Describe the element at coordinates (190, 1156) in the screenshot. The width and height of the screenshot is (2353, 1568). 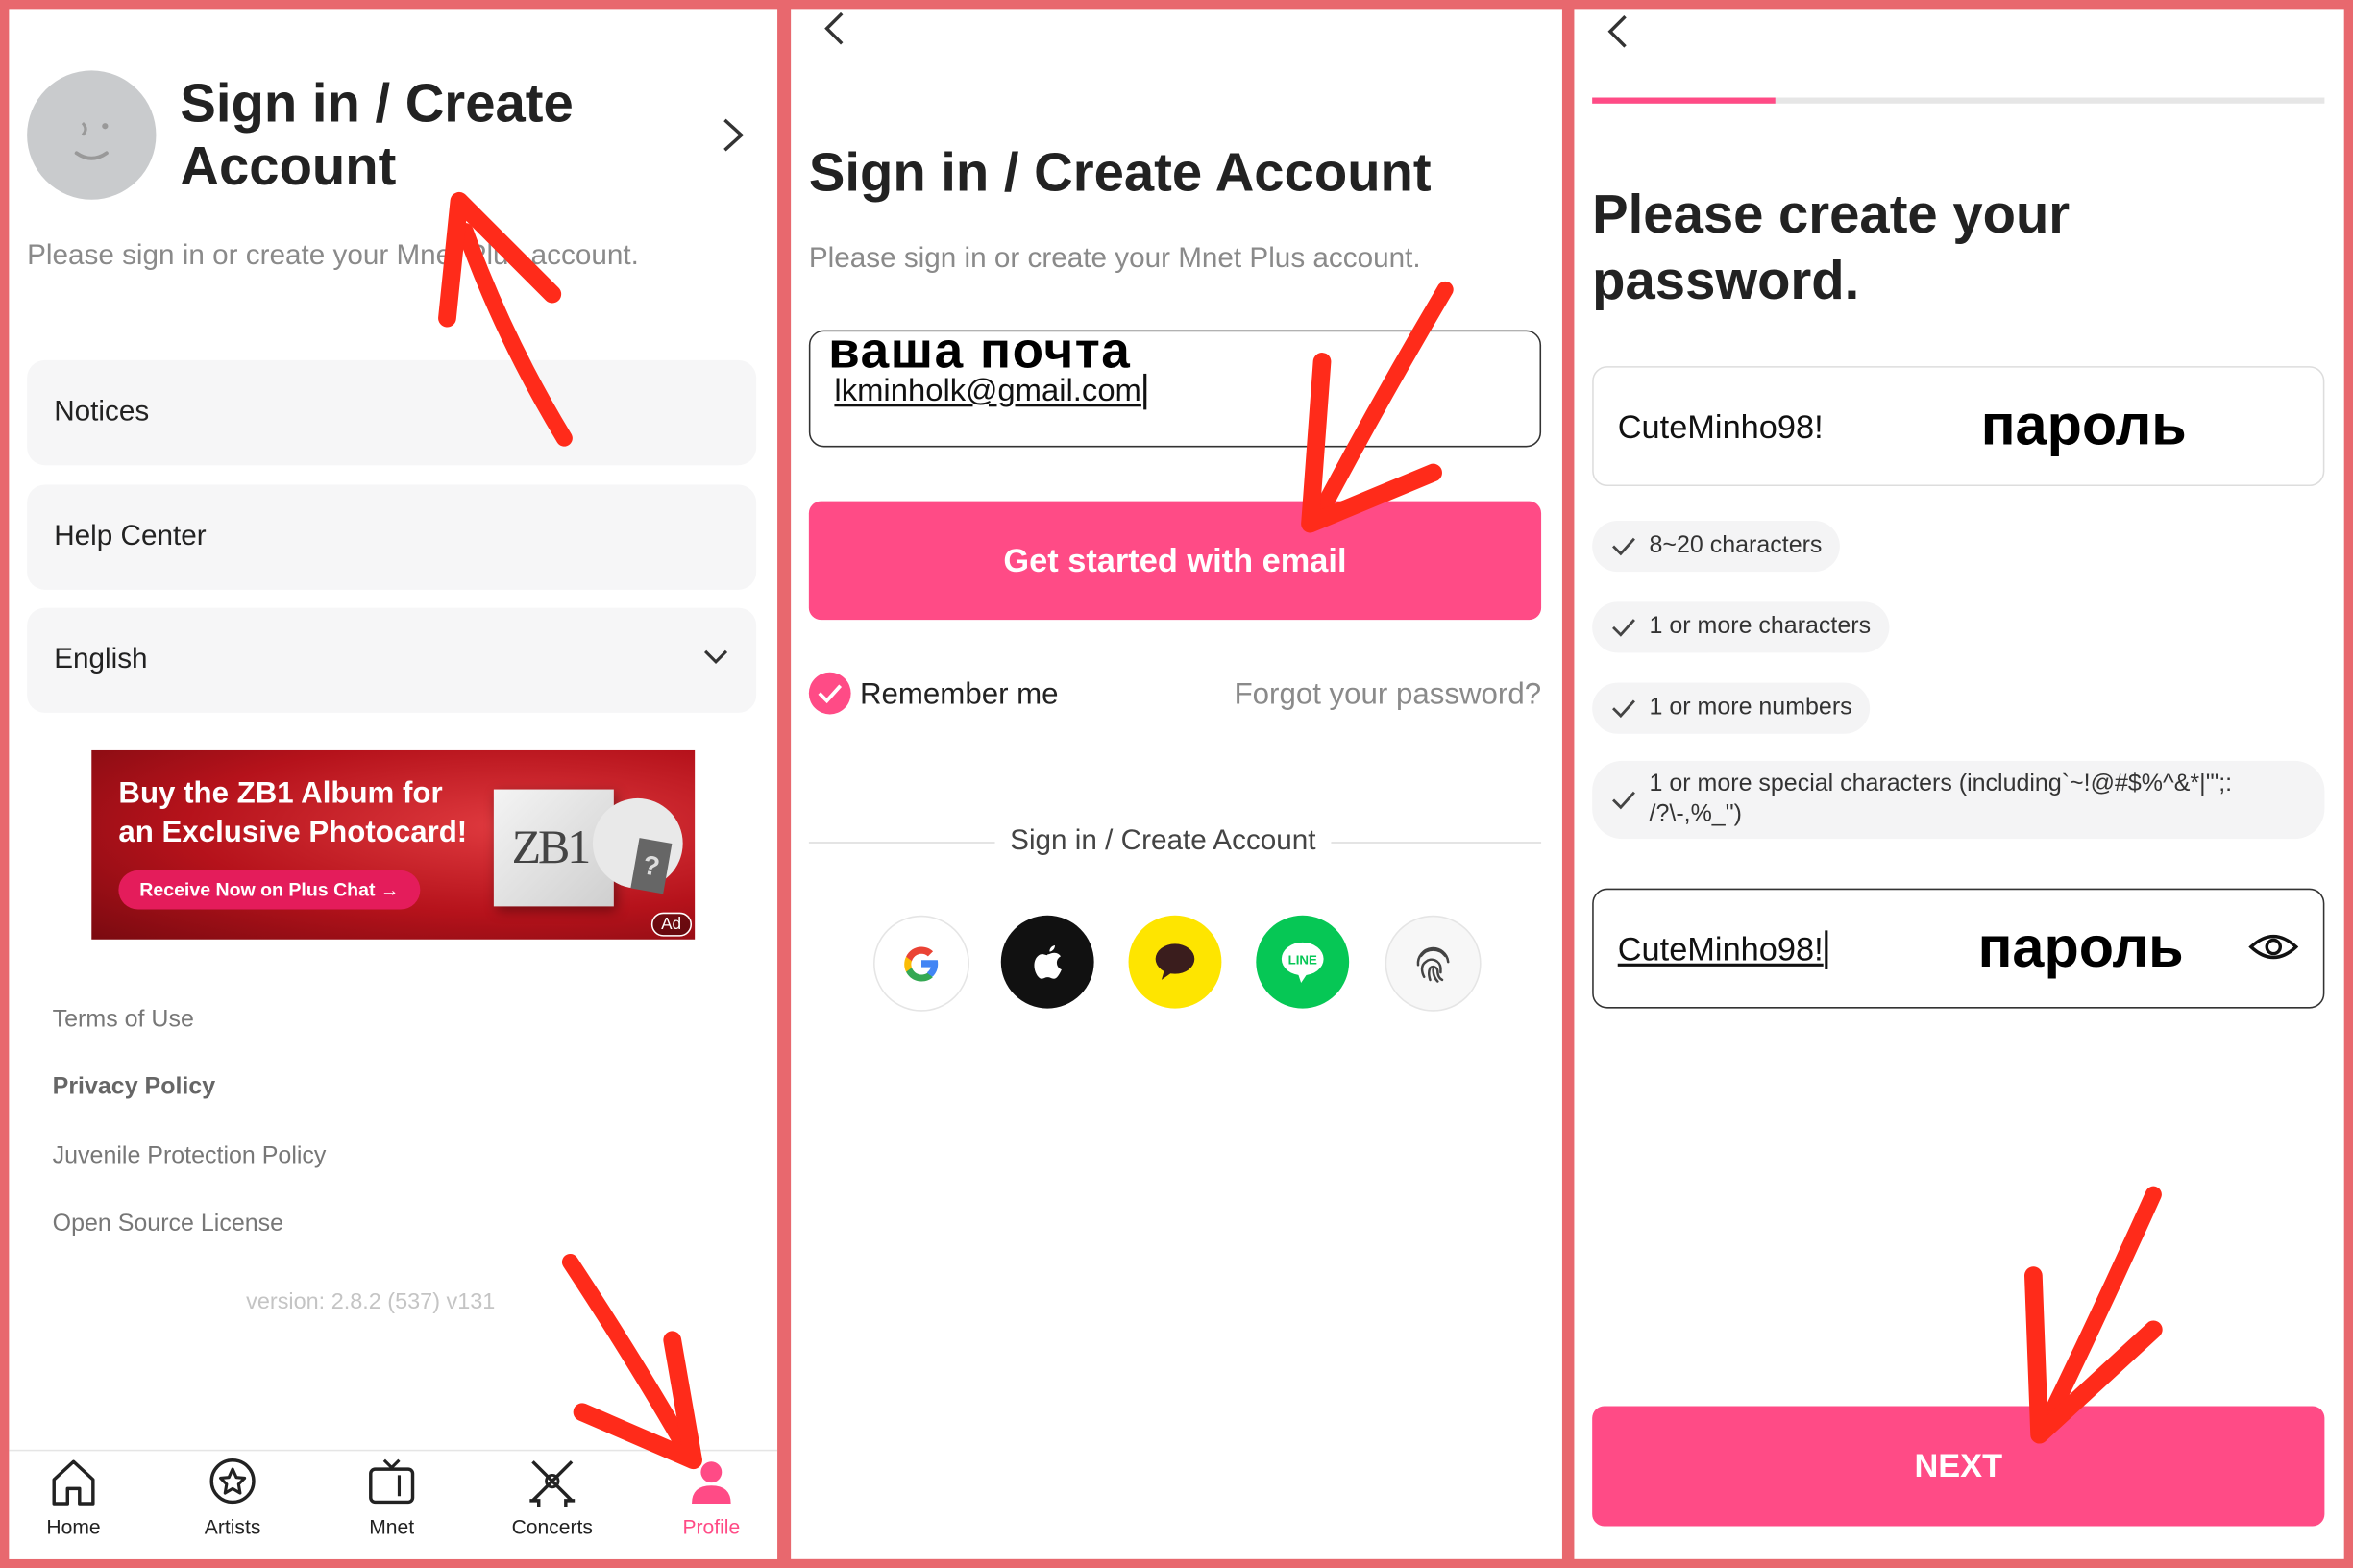
I see `juvenile-policy-link: Juvenile Protection Policy` at that location.